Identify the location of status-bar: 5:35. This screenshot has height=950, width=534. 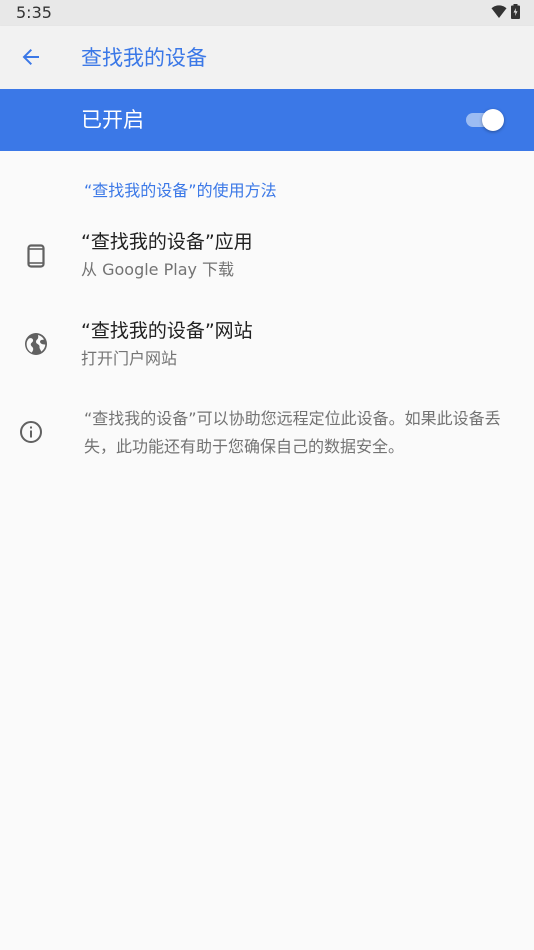
(267, 13).